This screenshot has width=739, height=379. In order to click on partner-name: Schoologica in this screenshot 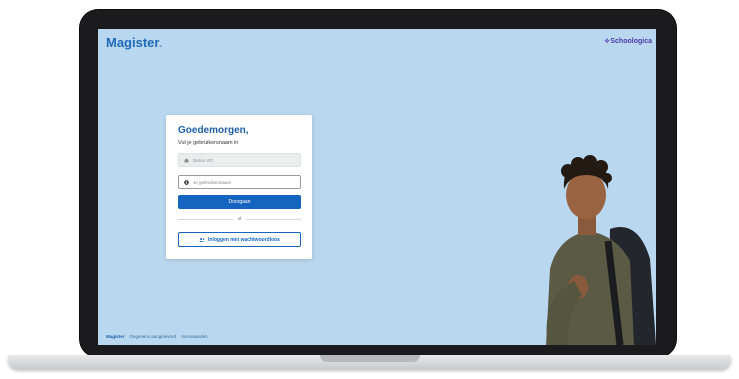, I will do `click(631, 41)`.